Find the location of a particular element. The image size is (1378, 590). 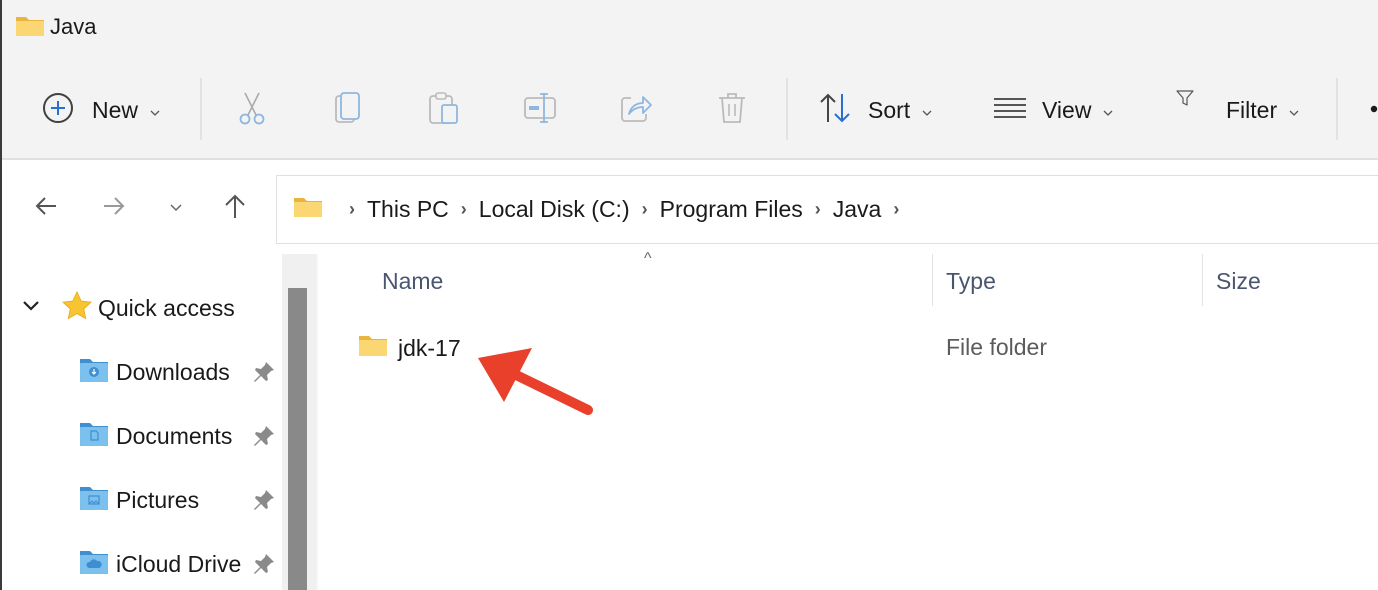

title-bar: Java is located at coordinates (690, 29).